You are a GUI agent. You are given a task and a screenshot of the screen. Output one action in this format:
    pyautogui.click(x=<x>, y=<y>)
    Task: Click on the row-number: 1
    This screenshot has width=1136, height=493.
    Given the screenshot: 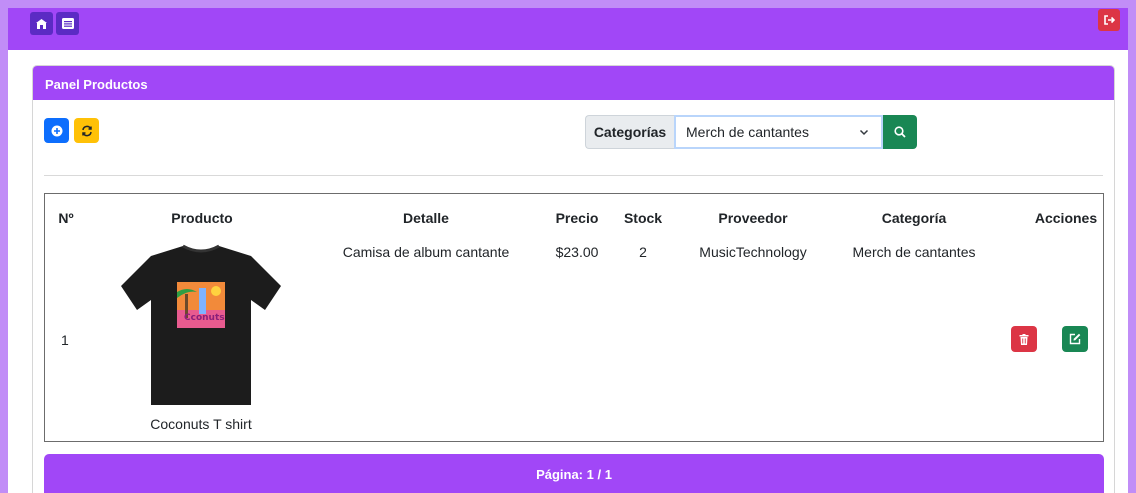 What is the action you would take?
    pyautogui.click(x=65, y=340)
    